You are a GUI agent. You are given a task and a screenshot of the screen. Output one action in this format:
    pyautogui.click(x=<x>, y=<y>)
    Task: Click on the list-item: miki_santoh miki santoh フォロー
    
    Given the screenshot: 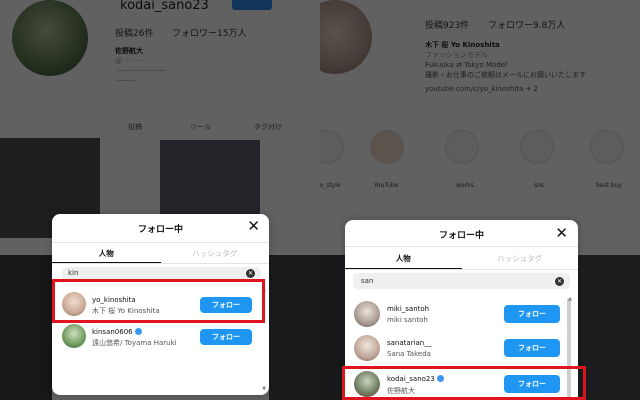 What is the action you would take?
    pyautogui.click(x=461, y=313)
    